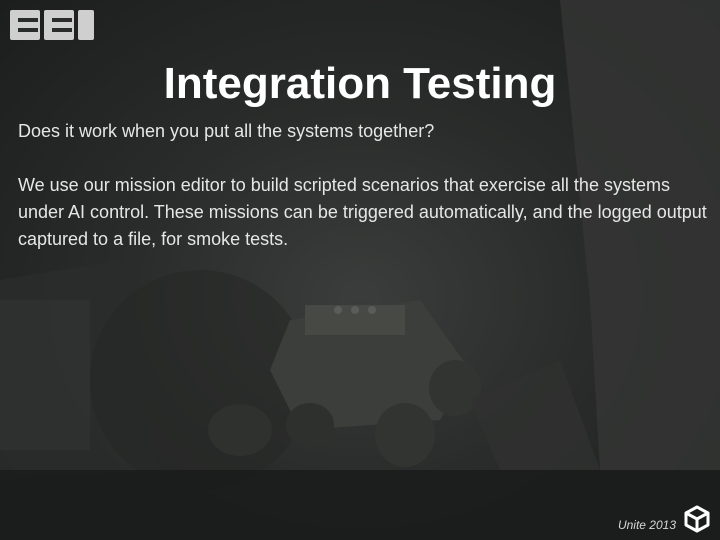 The height and width of the screenshot is (540, 720). I want to click on bbi-logo, so click(52, 25).